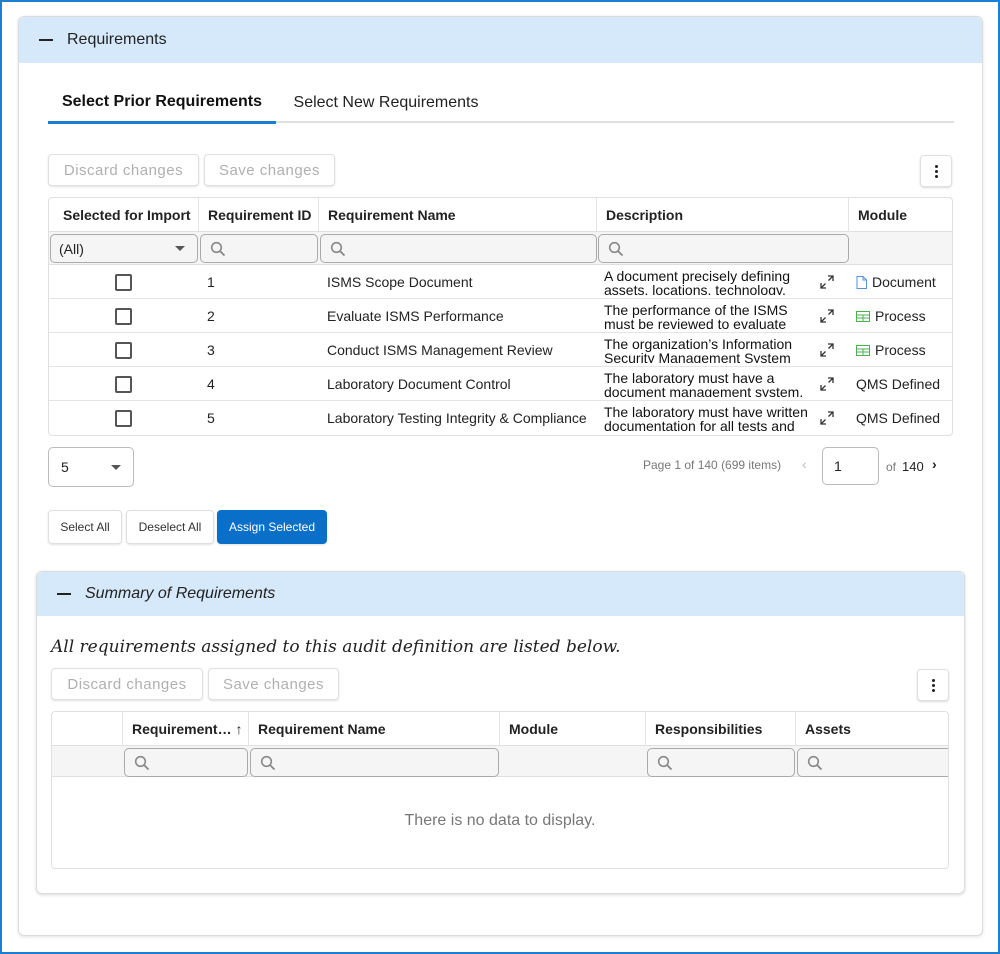 This screenshot has height=954, width=1000. Describe the element at coordinates (272, 527) in the screenshot. I see `assign-selected-button: Assign Selected` at that location.